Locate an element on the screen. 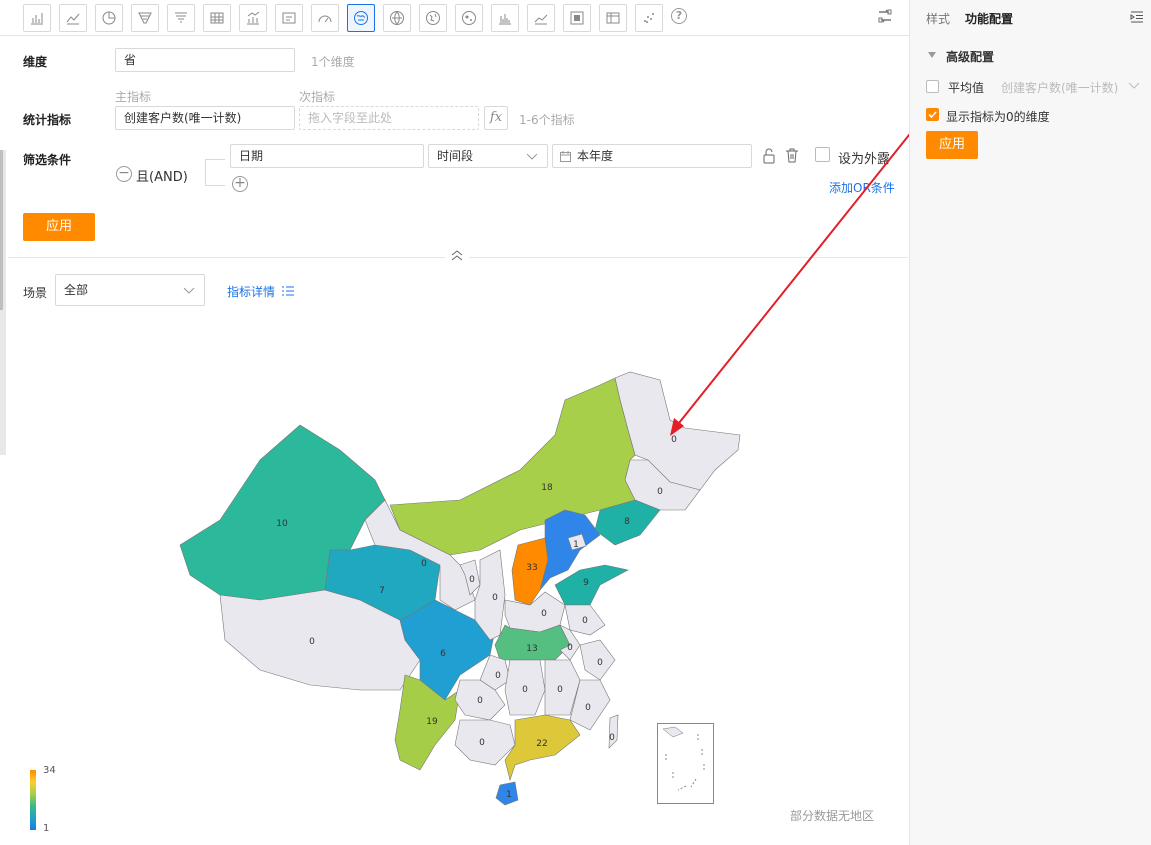 The image size is (1151, 845). metrics-hint: 1-6个指标 is located at coordinates (547, 120).